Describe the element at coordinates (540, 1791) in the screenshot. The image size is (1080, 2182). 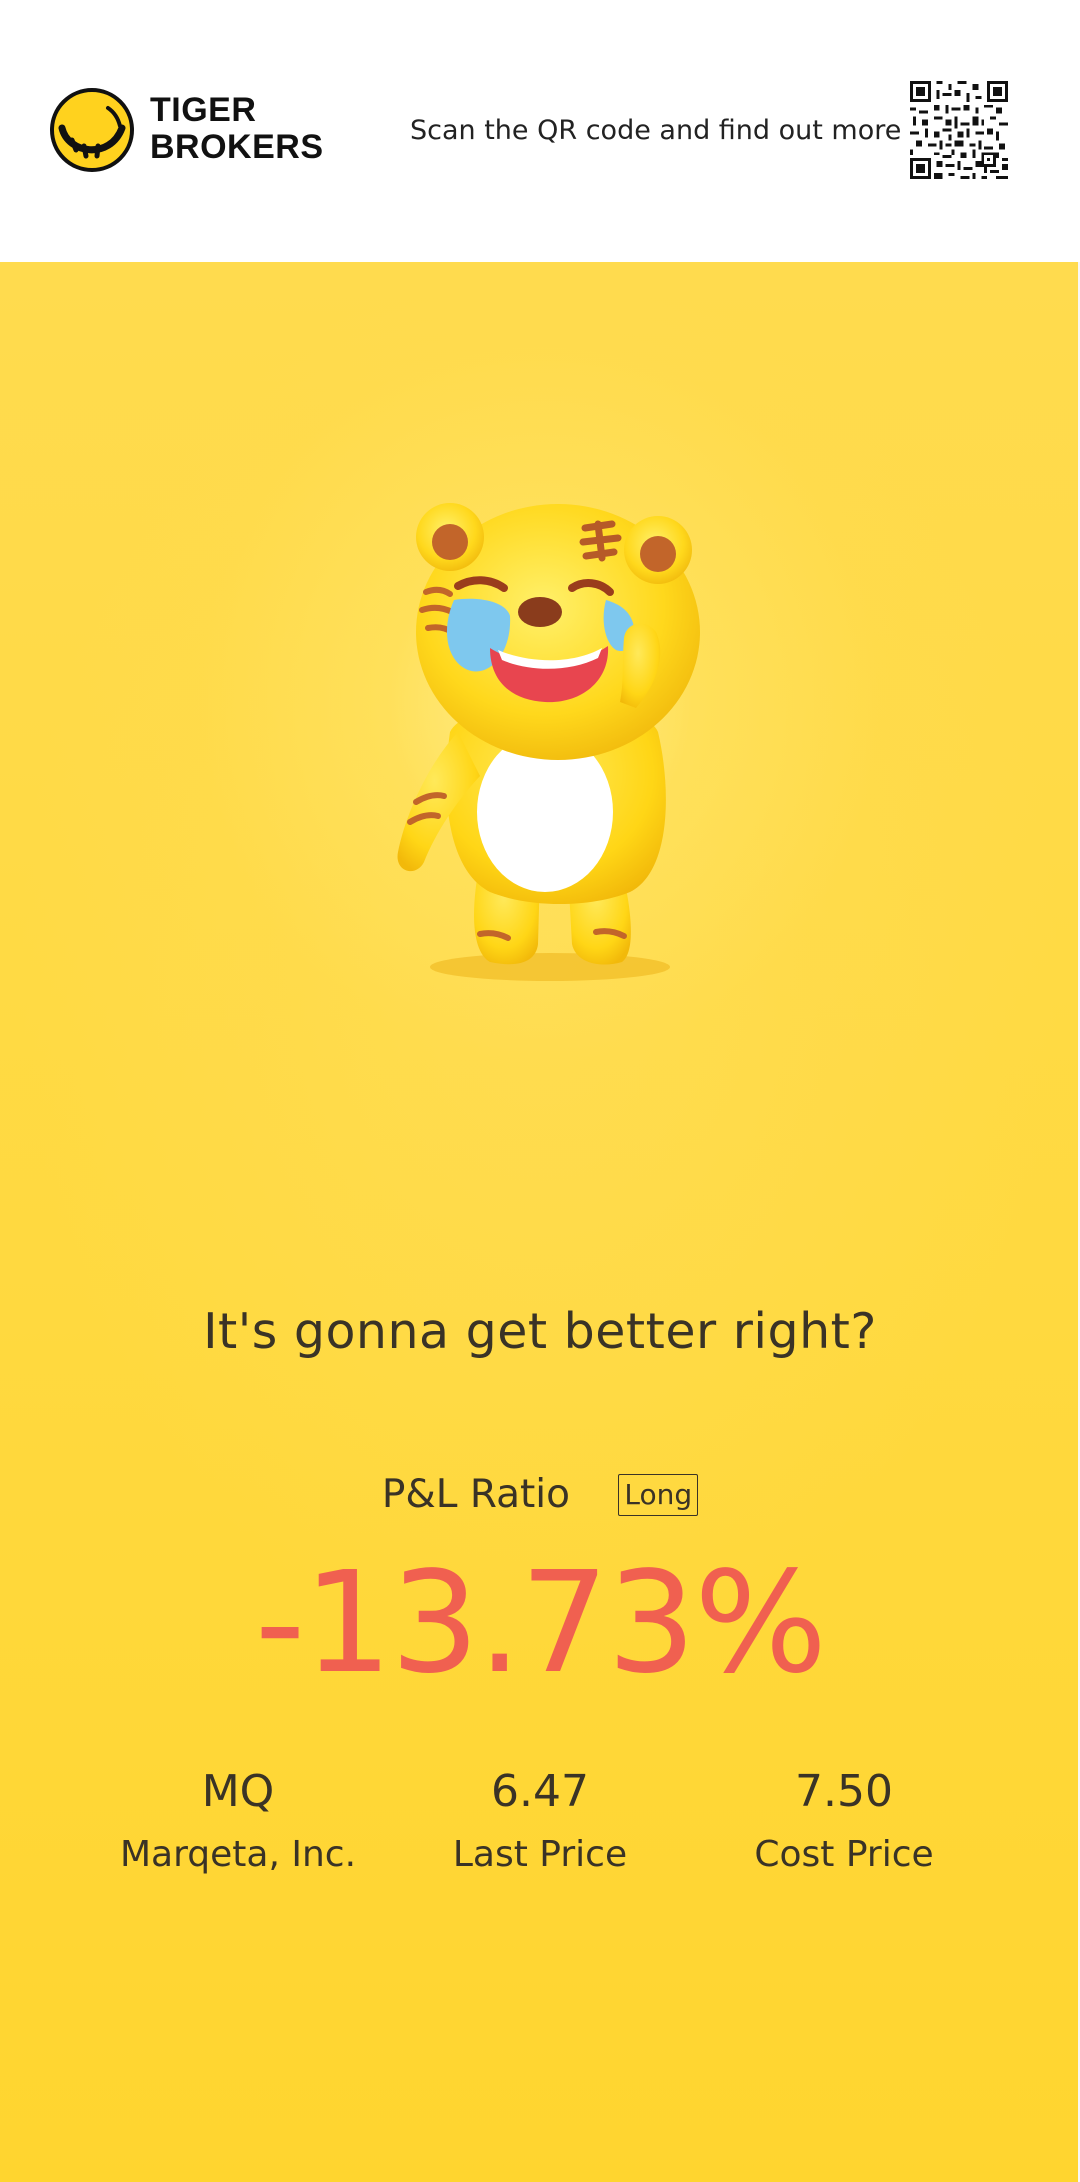
I see `last-price-value: 6.47` at that location.